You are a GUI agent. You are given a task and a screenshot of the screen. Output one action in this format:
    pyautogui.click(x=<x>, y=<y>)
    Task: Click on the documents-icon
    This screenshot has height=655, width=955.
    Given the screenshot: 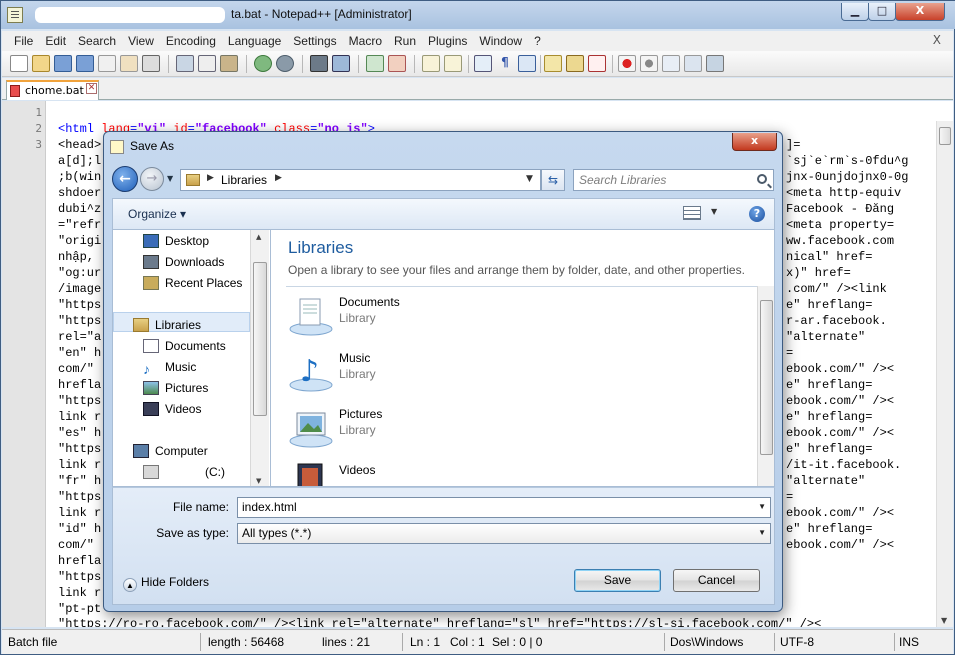 What is the action you would take?
    pyautogui.click(x=151, y=346)
    